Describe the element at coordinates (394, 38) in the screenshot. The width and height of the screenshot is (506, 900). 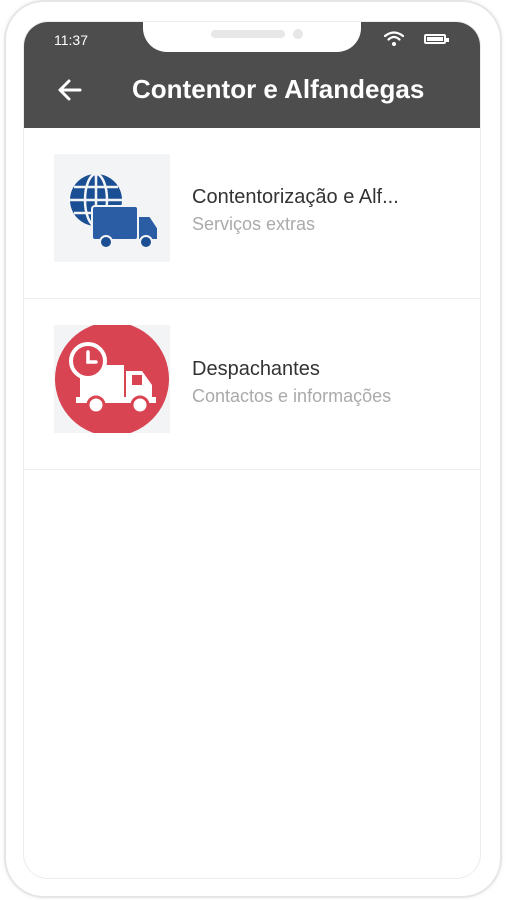
I see `wifi-icon` at that location.